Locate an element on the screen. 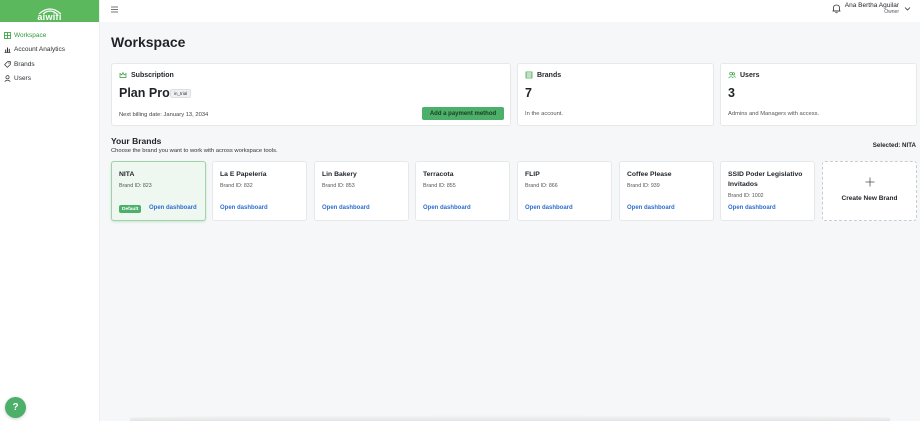  users-summary-card: Users 3 Admins and Managers with access. is located at coordinates (818, 94).